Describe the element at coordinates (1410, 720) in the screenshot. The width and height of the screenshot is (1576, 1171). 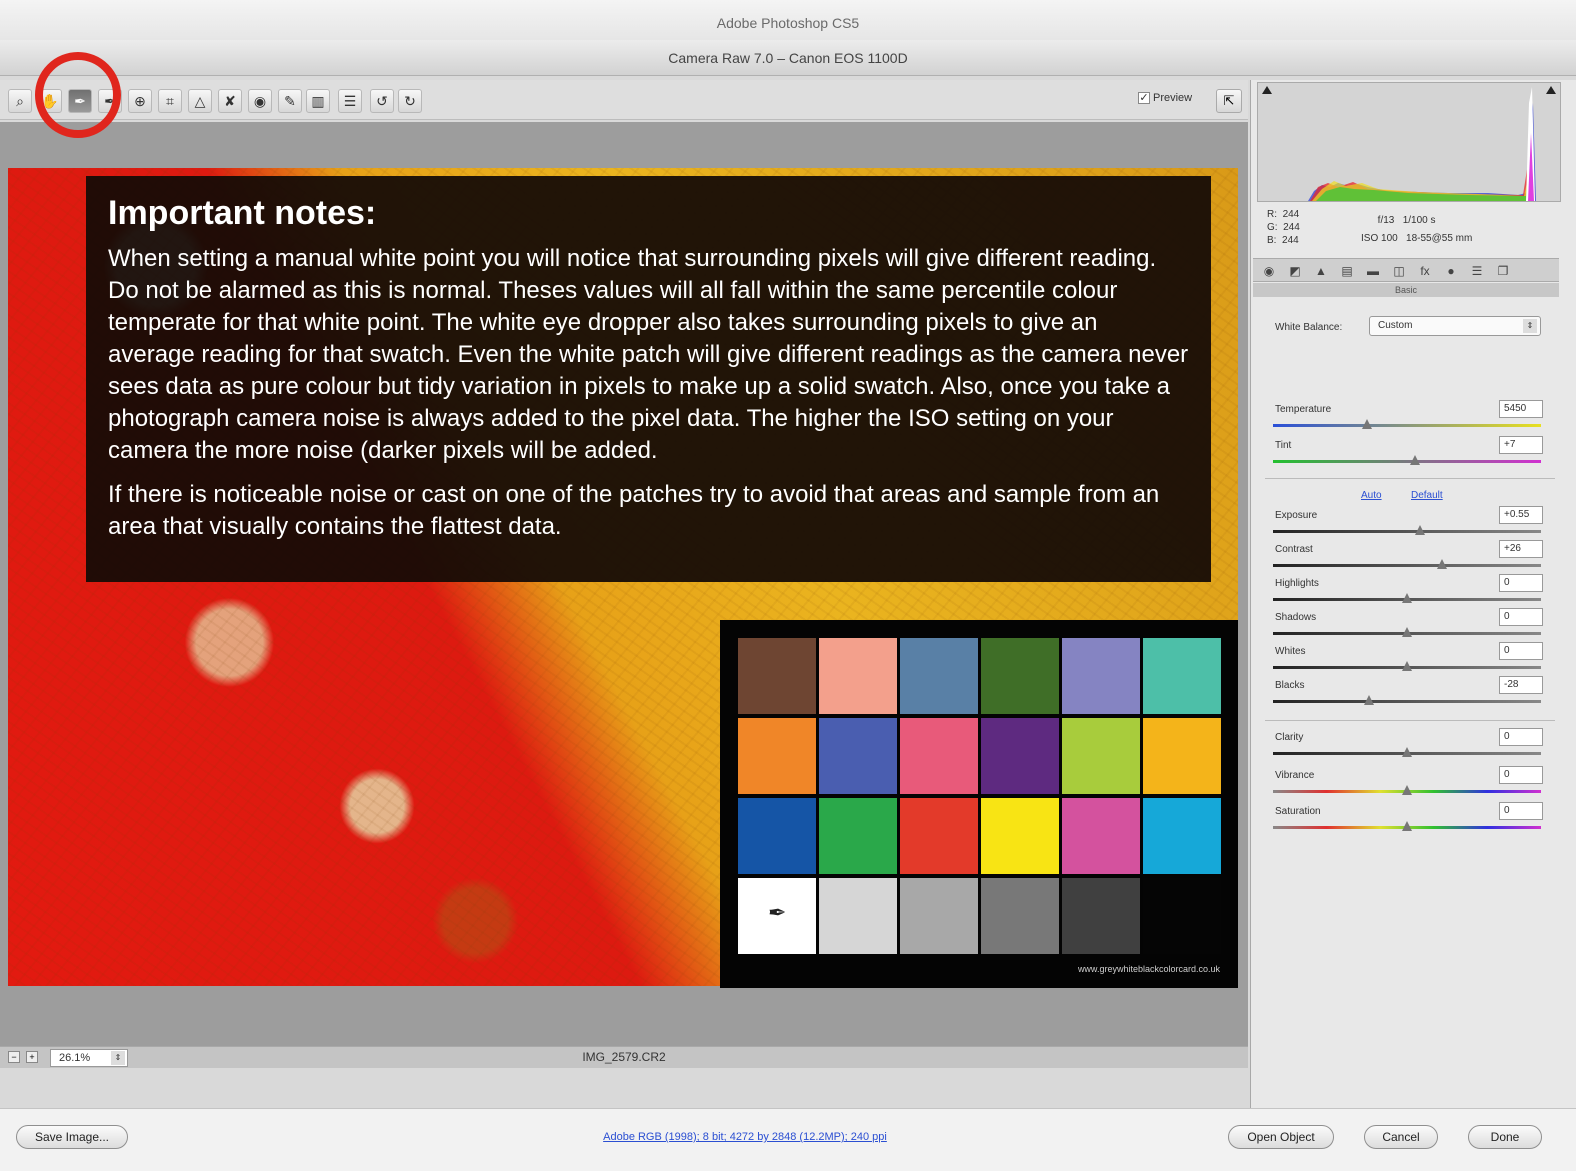
I see `divider` at that location.